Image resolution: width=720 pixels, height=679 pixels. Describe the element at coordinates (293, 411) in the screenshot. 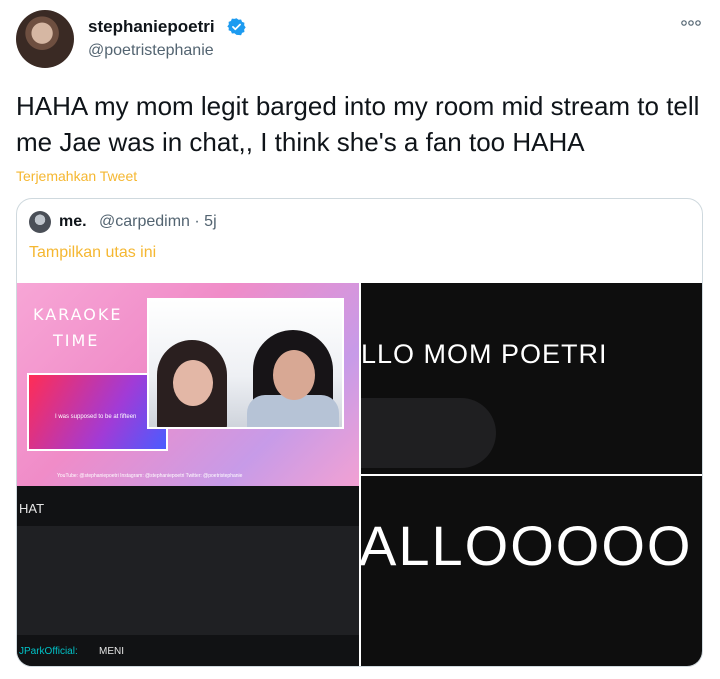

I see `shirt-right` at that location.